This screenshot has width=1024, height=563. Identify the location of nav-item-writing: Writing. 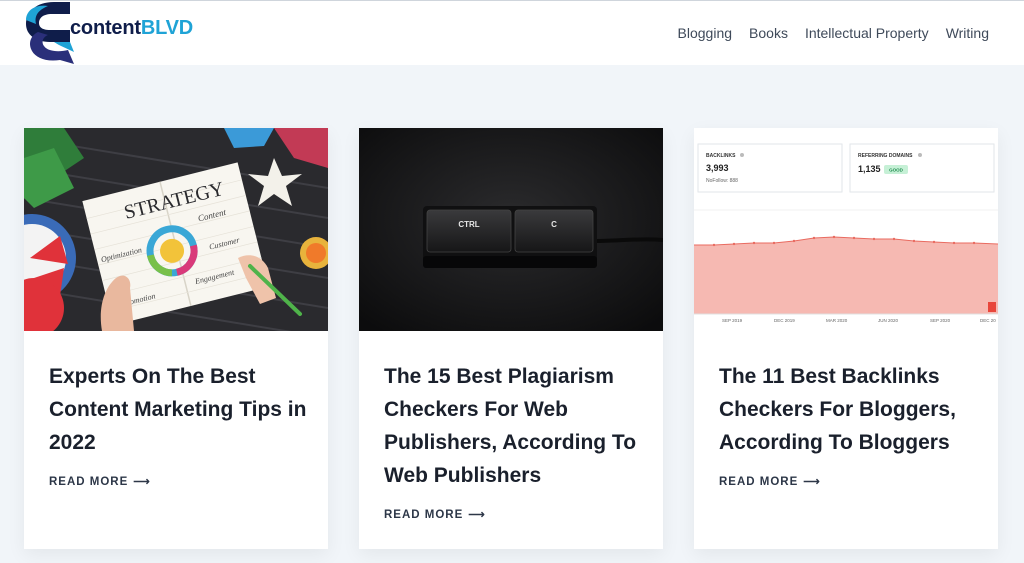
(967, 33).